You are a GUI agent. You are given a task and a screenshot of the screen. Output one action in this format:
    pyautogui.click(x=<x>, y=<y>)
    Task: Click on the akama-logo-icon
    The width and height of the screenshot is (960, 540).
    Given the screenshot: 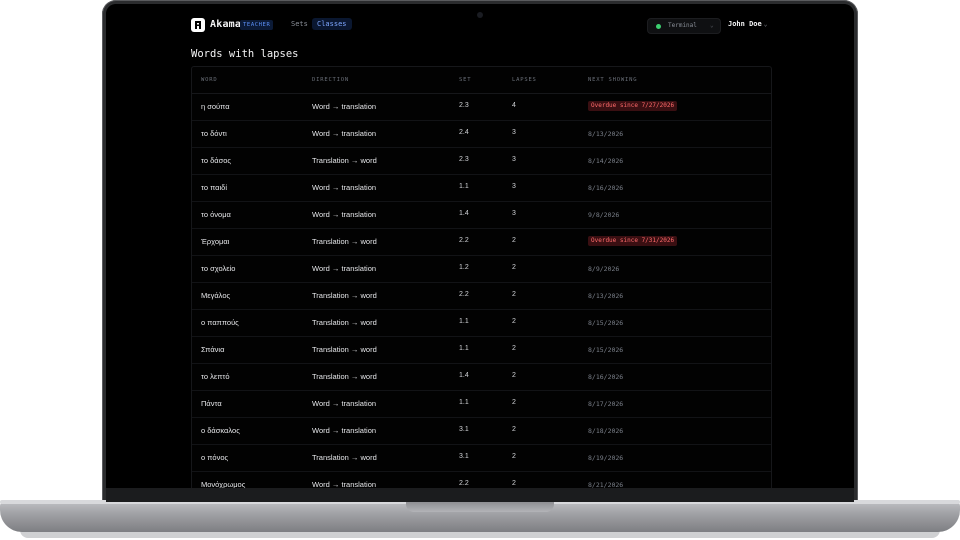 What is the action you would take?
    pyautogui.click(x=198, y=25)
    